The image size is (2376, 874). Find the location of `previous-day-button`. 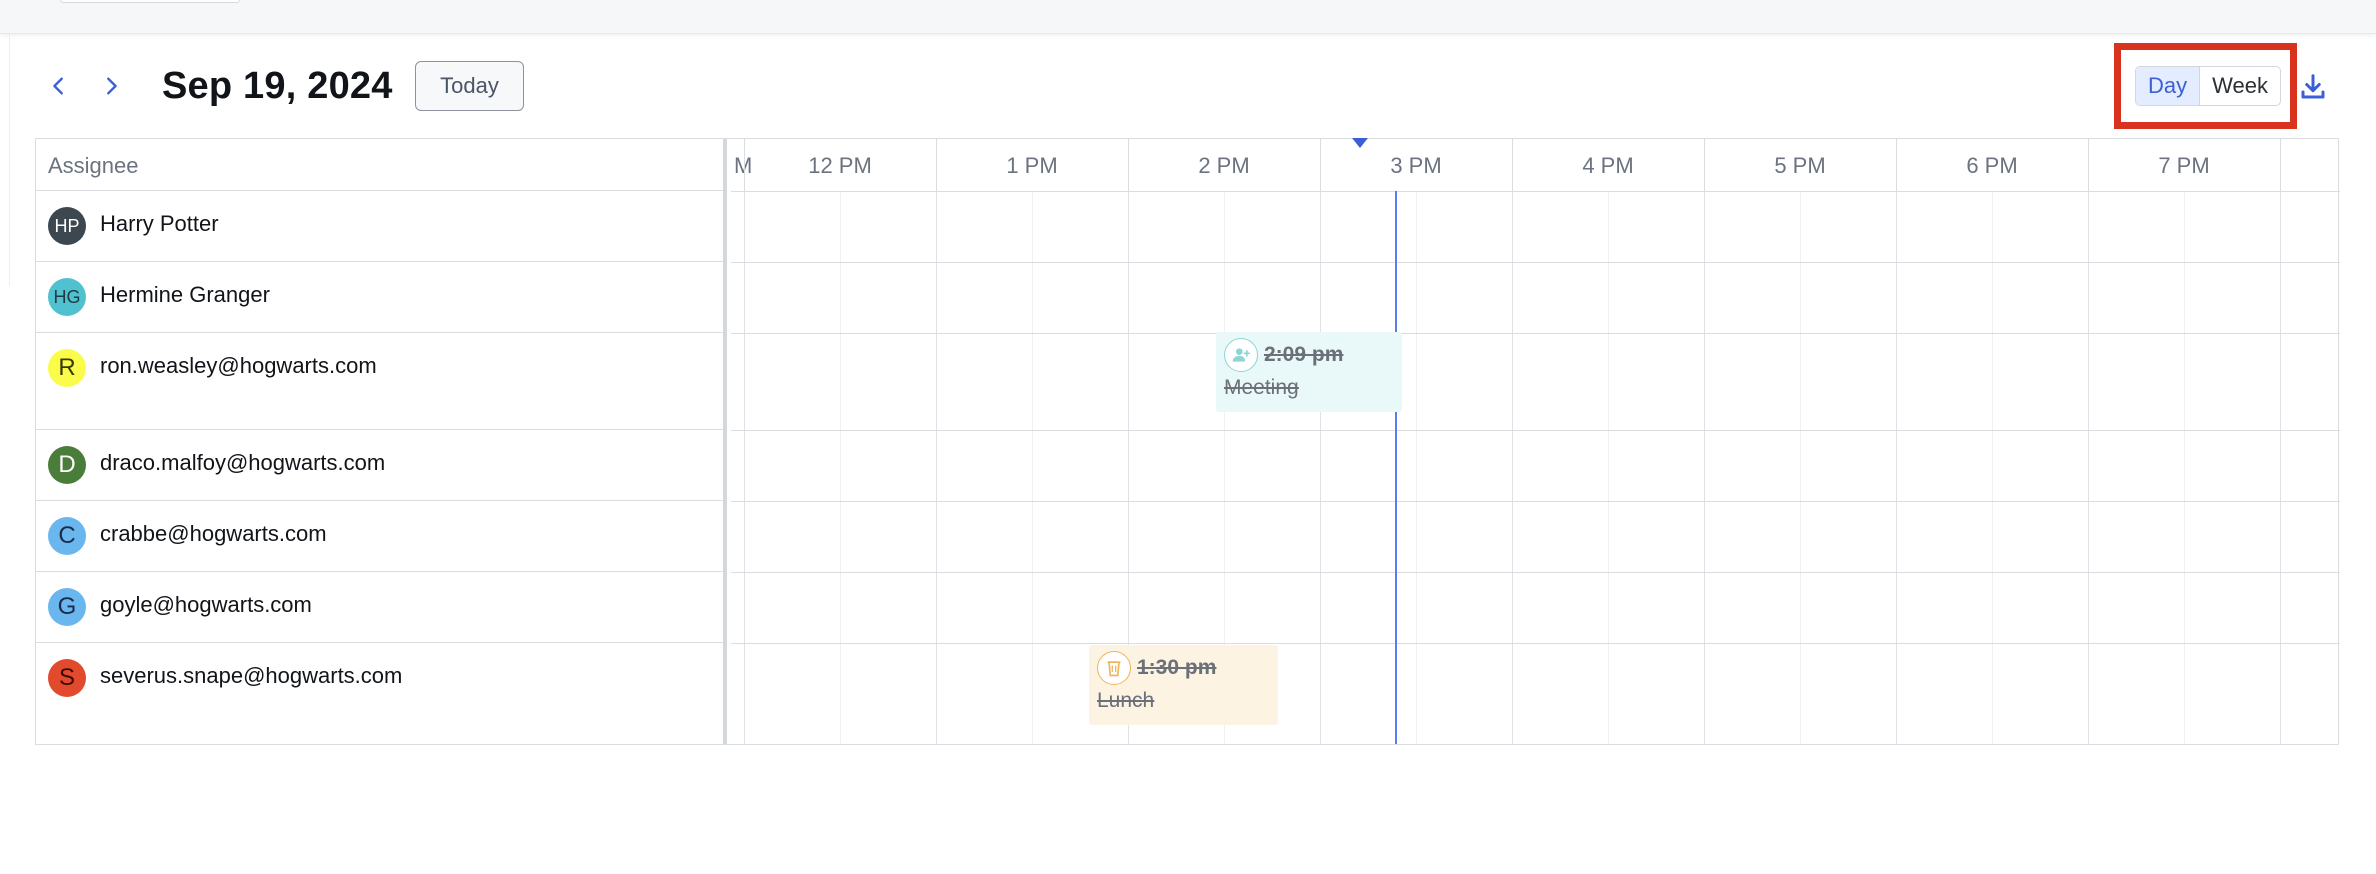

previous-day-button is located at coordinates (59, 86).